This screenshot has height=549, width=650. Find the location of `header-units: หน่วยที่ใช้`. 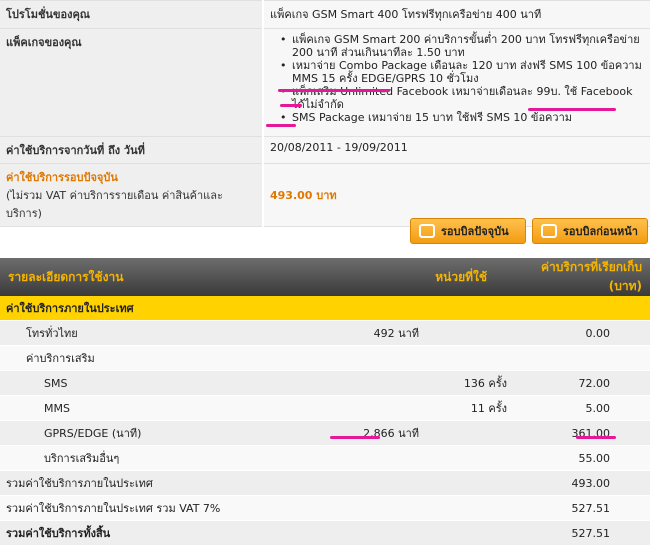

header-units: หน่วยที่ใช้ is located at coordinates (410, 277).